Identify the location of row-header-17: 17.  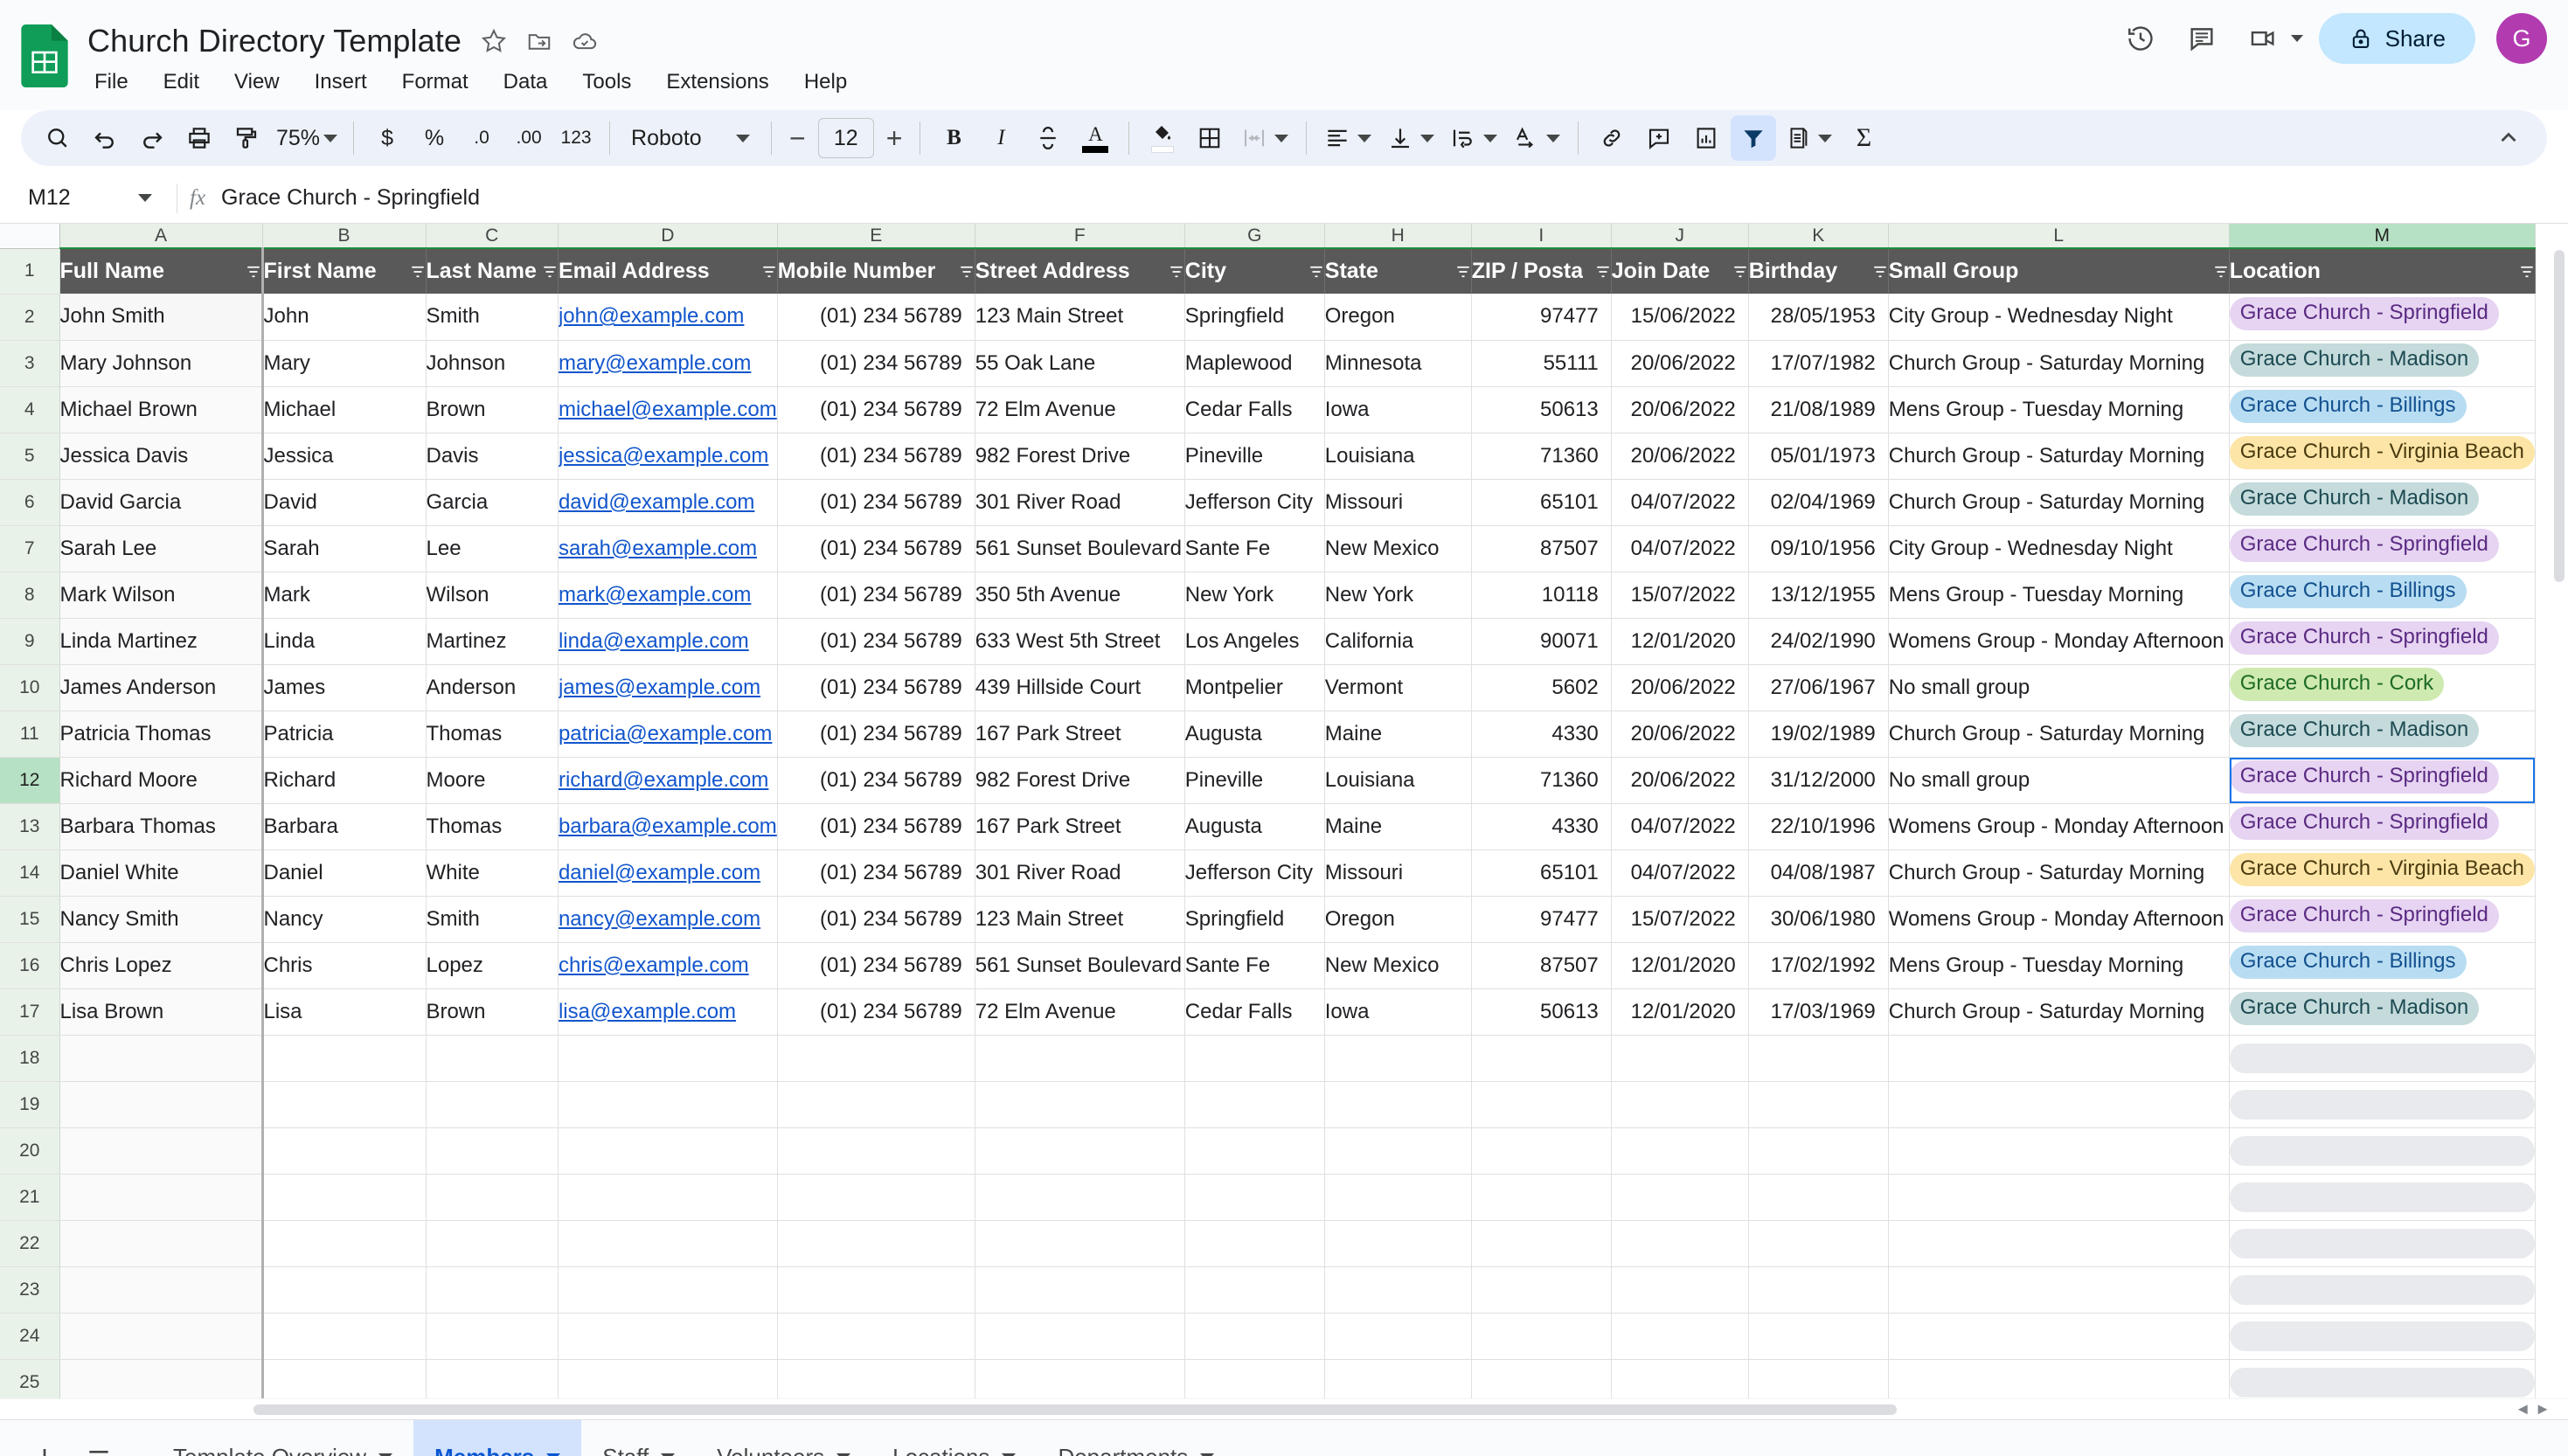
(30, 1012).